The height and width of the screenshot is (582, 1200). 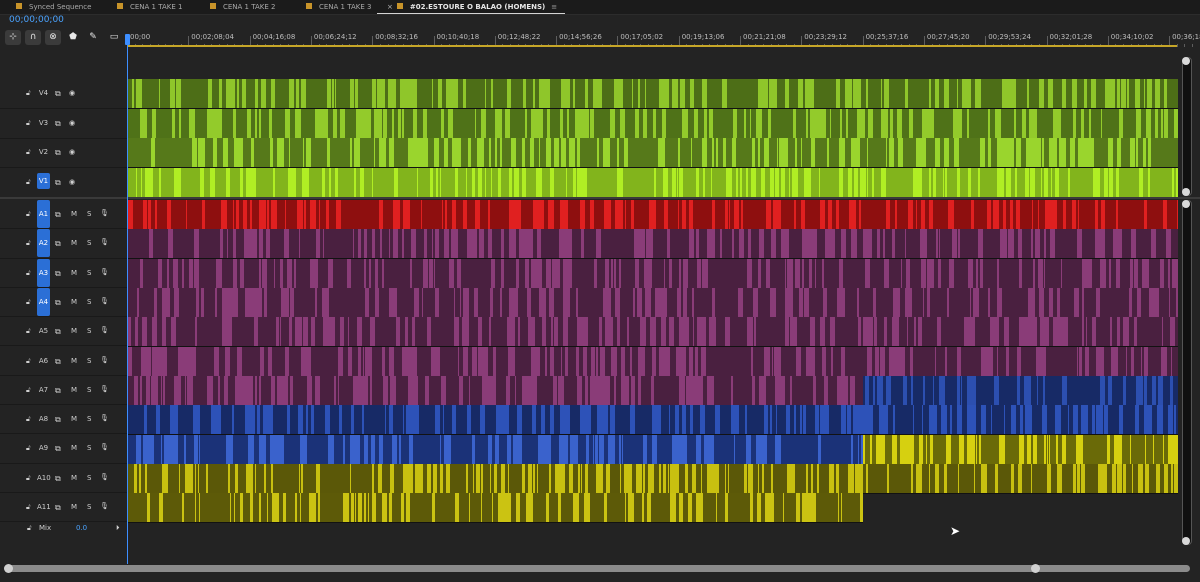 I want to click on audio-track-header: 🔓︎ A8 ⧉ M S 🎙︎, so click(x=63, y=420).